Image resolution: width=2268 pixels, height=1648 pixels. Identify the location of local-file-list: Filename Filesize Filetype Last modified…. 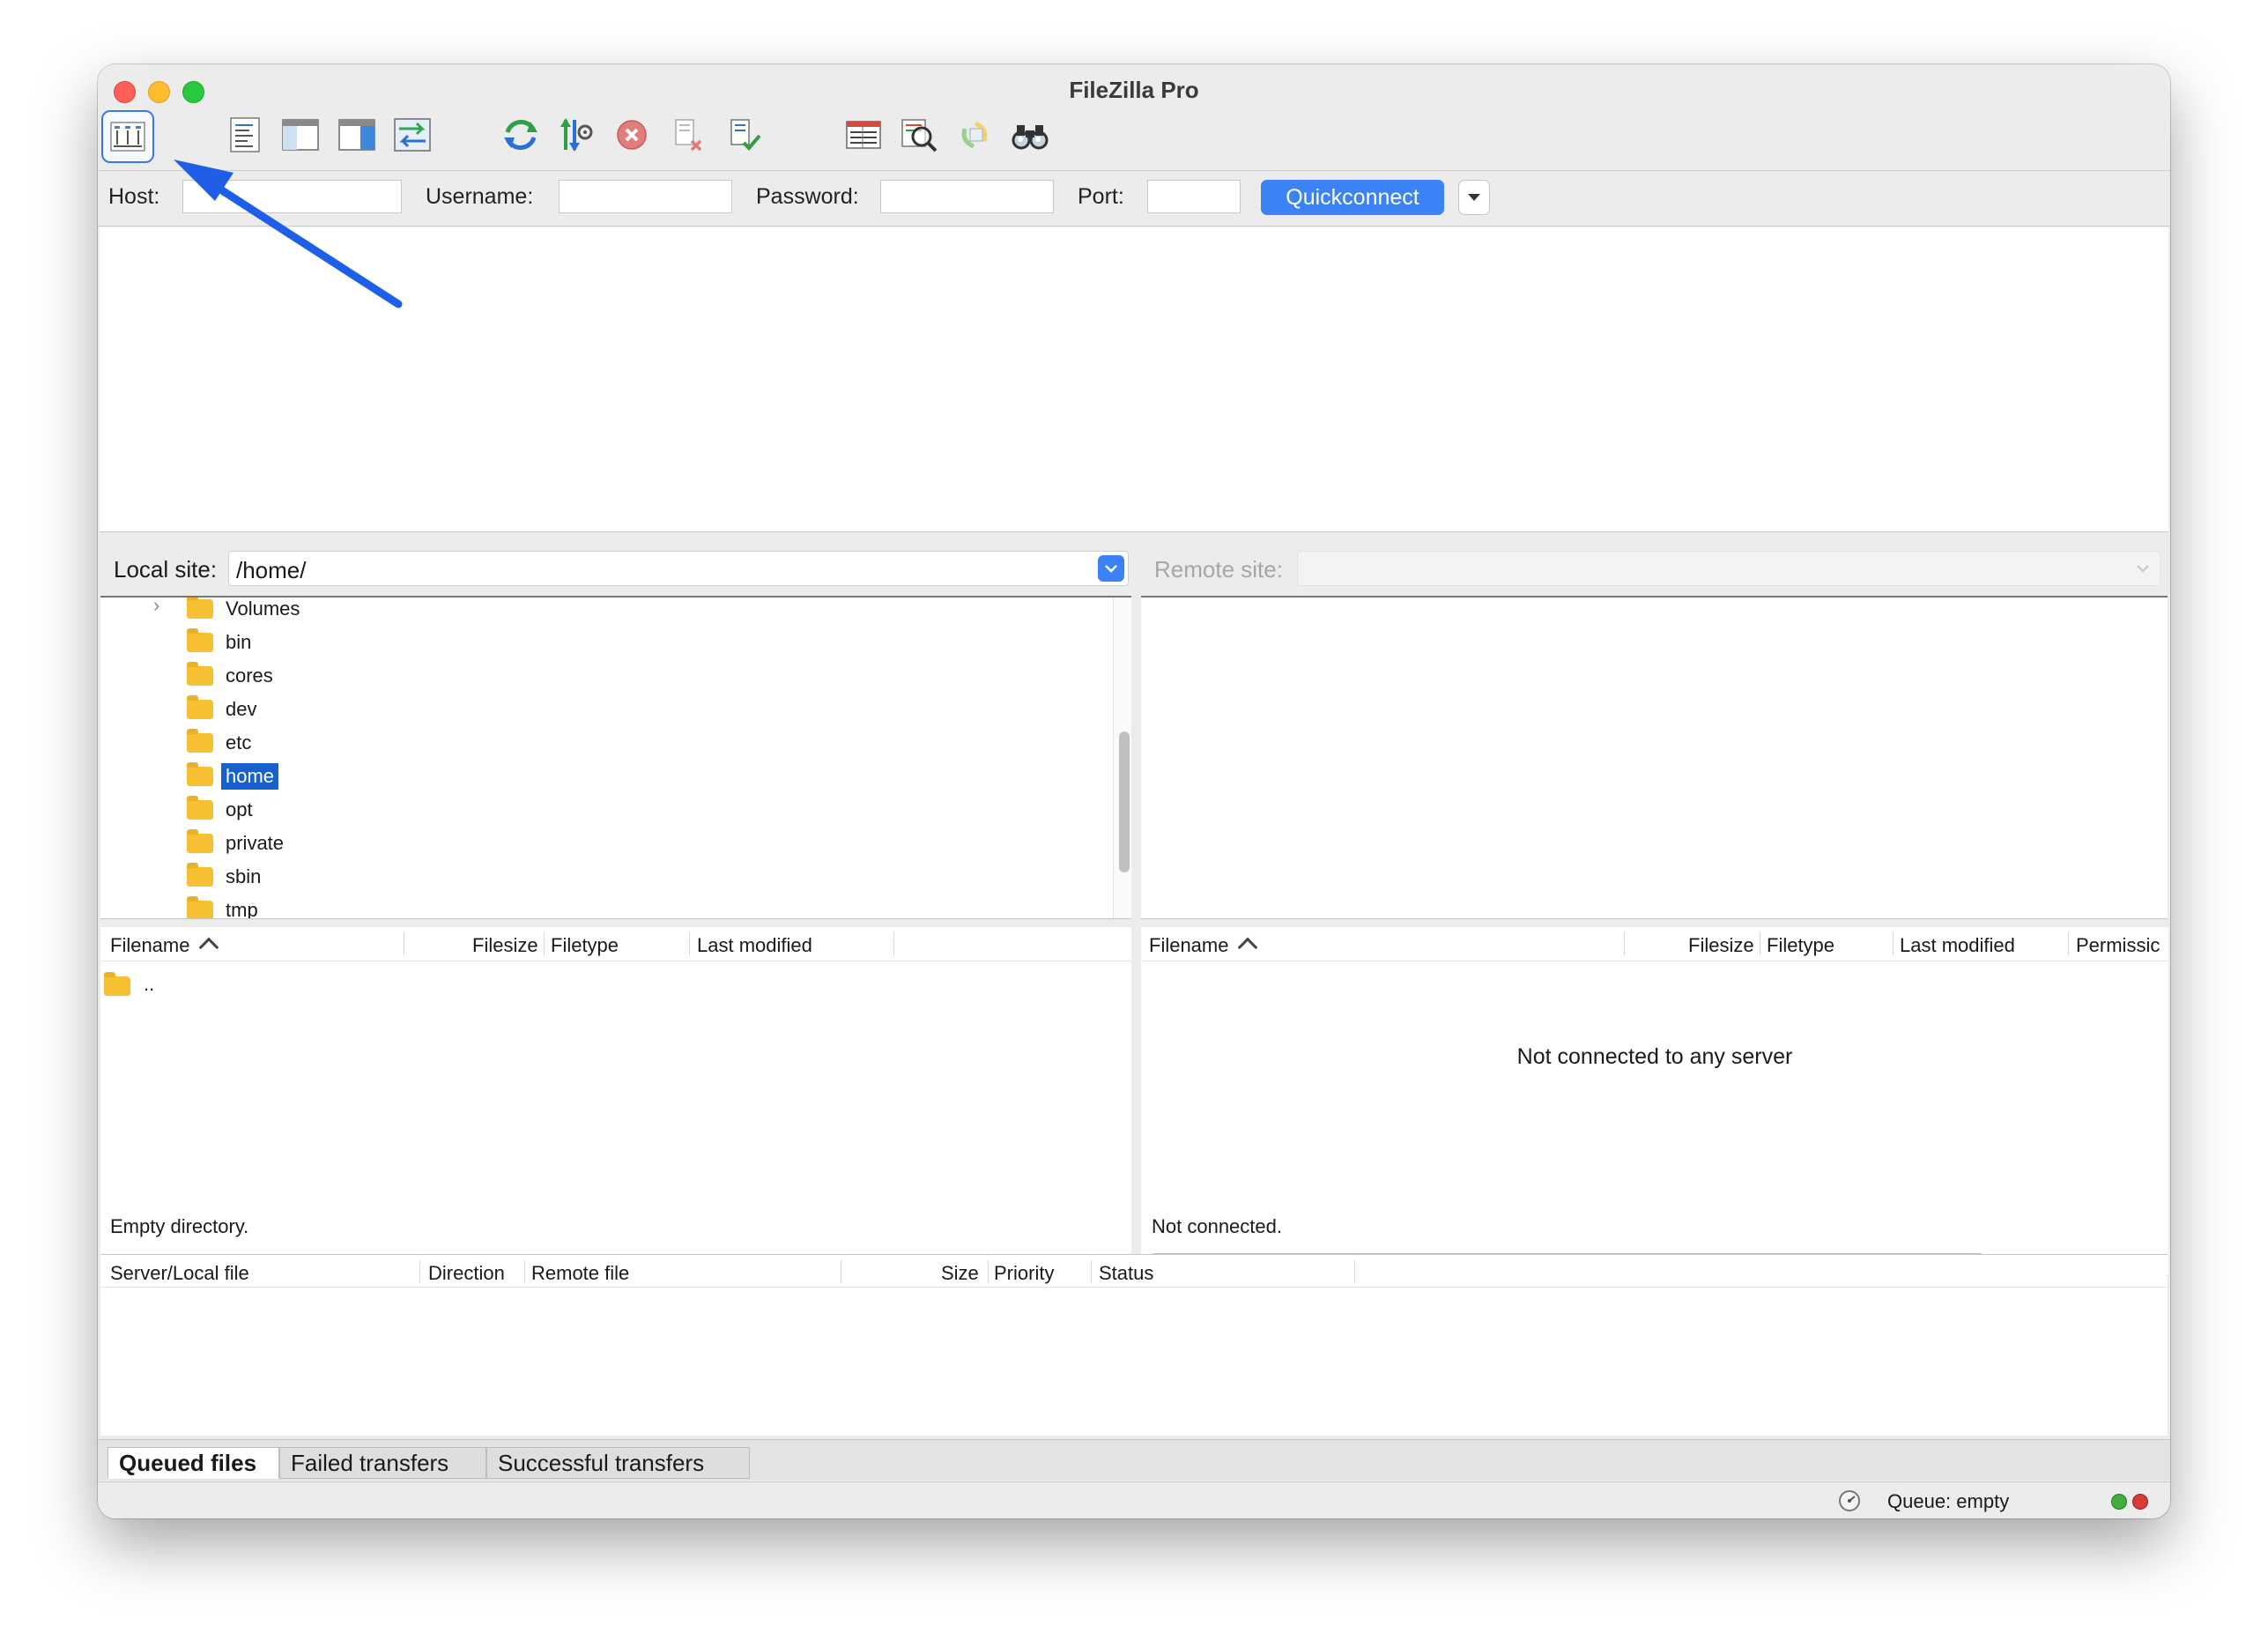
(615, 1101).